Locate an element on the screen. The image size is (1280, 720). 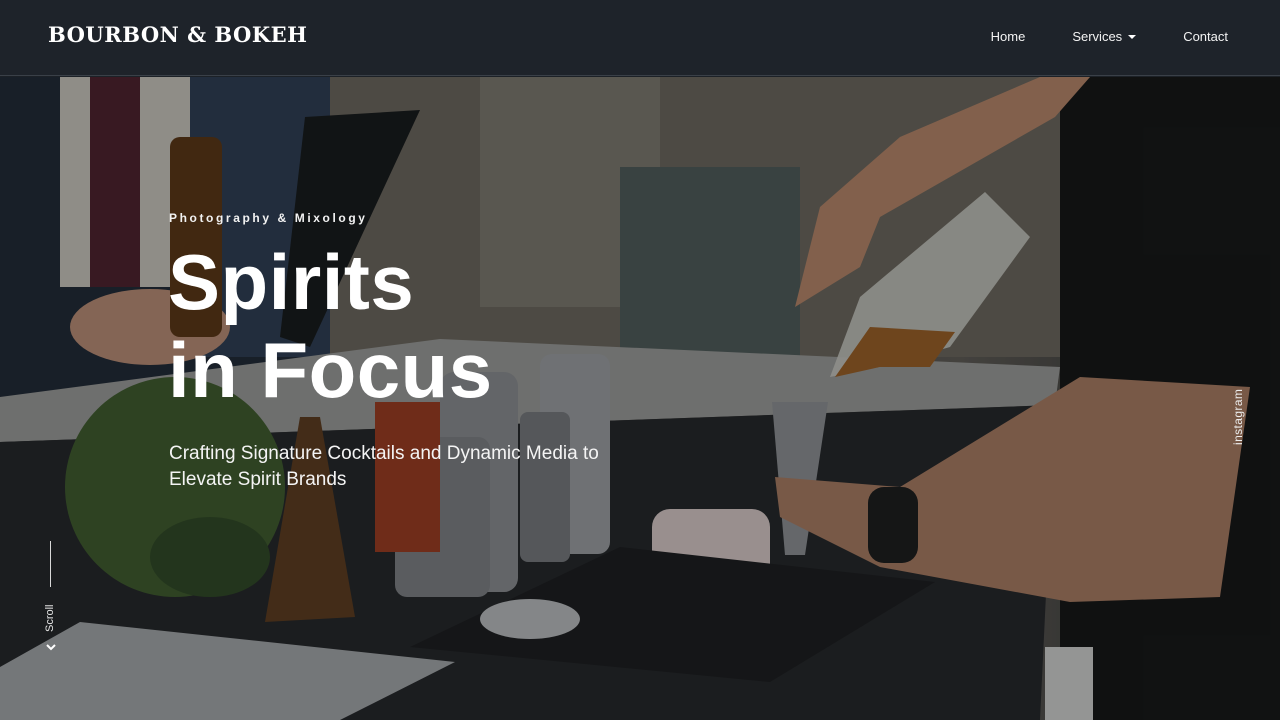
nav-home-label: Home is located at coordinates (1008, 36).